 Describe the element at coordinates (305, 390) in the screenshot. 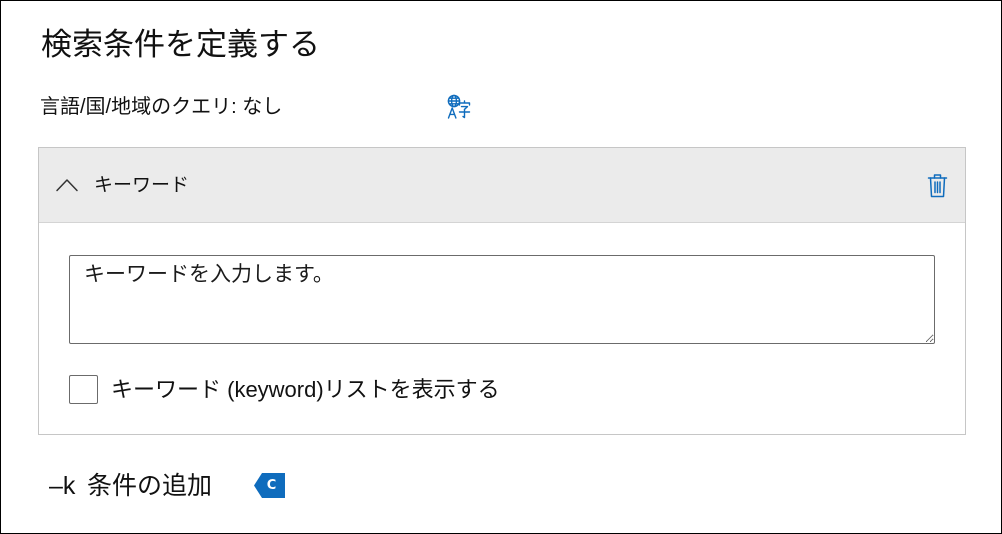

I see `show-keyword-list-label: キーワード (keyword)リストを表示する` at that location.